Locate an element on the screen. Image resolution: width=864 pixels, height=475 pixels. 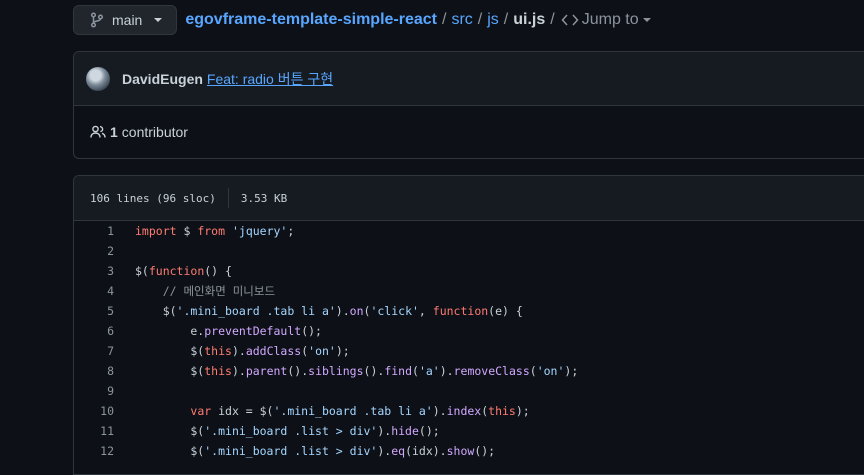
code-token: preventDefault is located at coordinates (253, 331).